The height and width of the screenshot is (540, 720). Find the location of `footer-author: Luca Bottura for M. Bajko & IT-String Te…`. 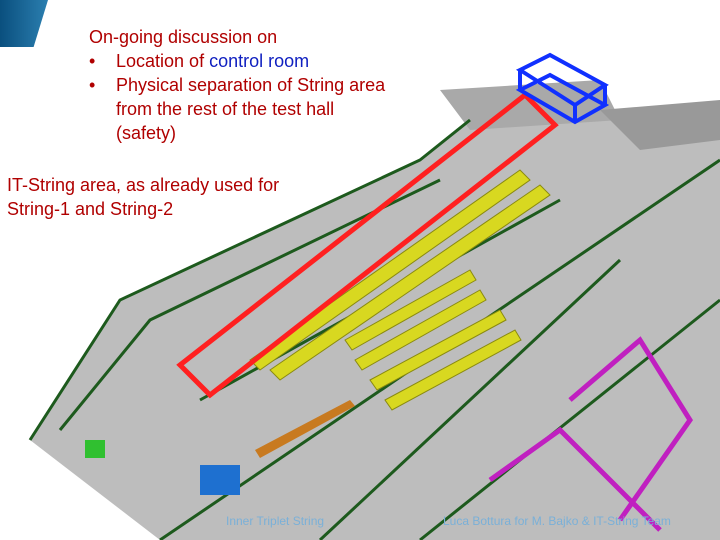

footer-author: Luca Bottura for M. Bajko & IT-String Te… is located at coordinates (557, 521).